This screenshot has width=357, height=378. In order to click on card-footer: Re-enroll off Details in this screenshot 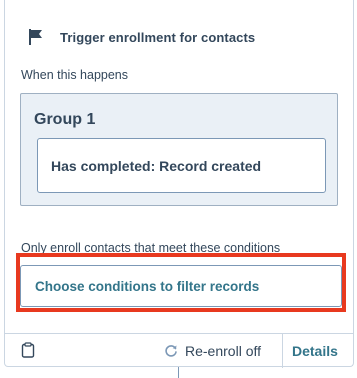, I will do `click(179, 350)`.